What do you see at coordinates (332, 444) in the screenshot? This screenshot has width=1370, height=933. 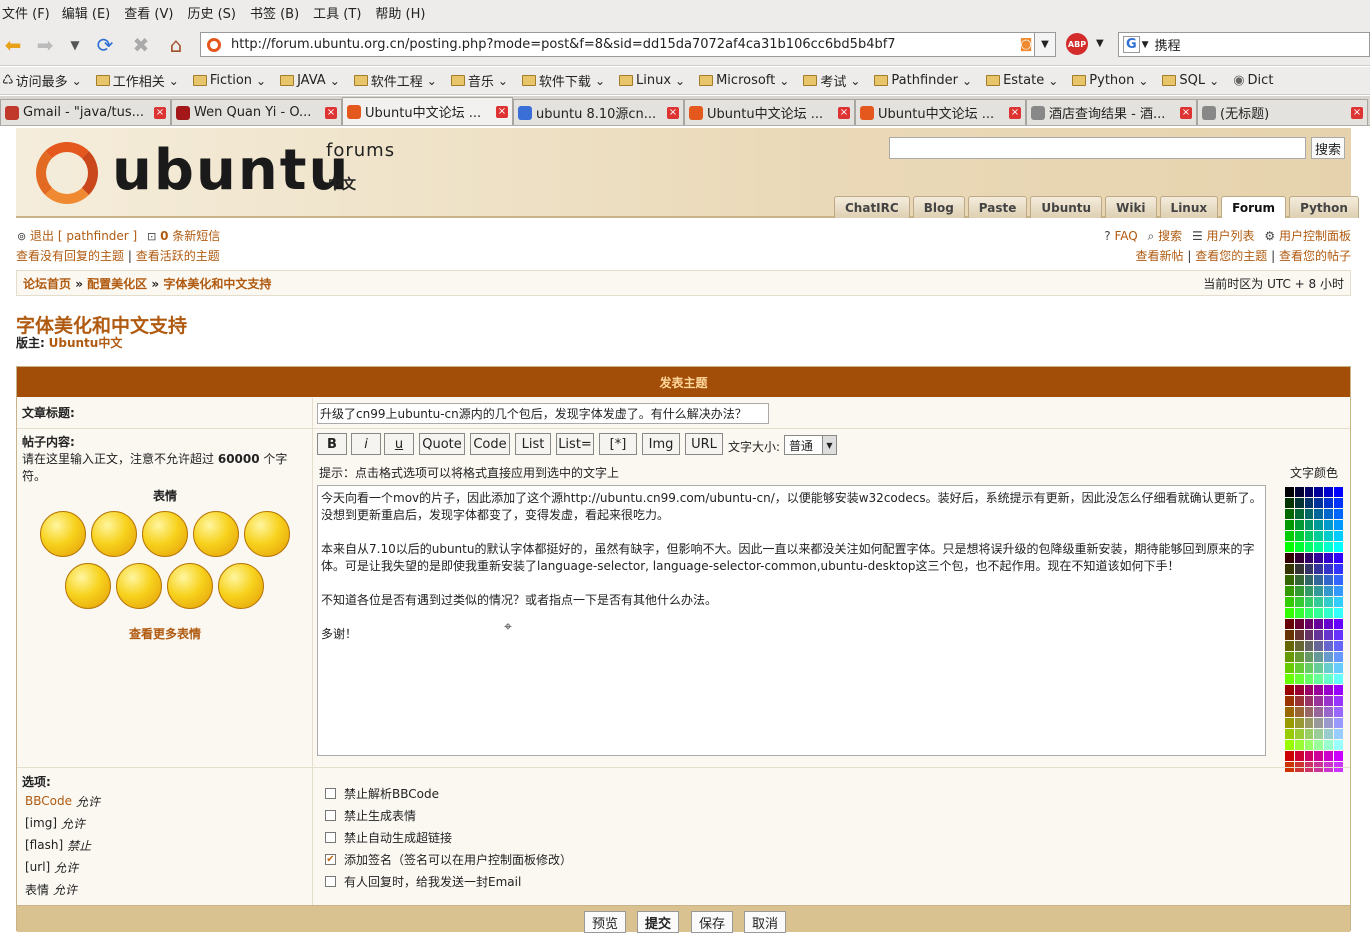 I see `bold-button: B` at bounding box center [332, 444].